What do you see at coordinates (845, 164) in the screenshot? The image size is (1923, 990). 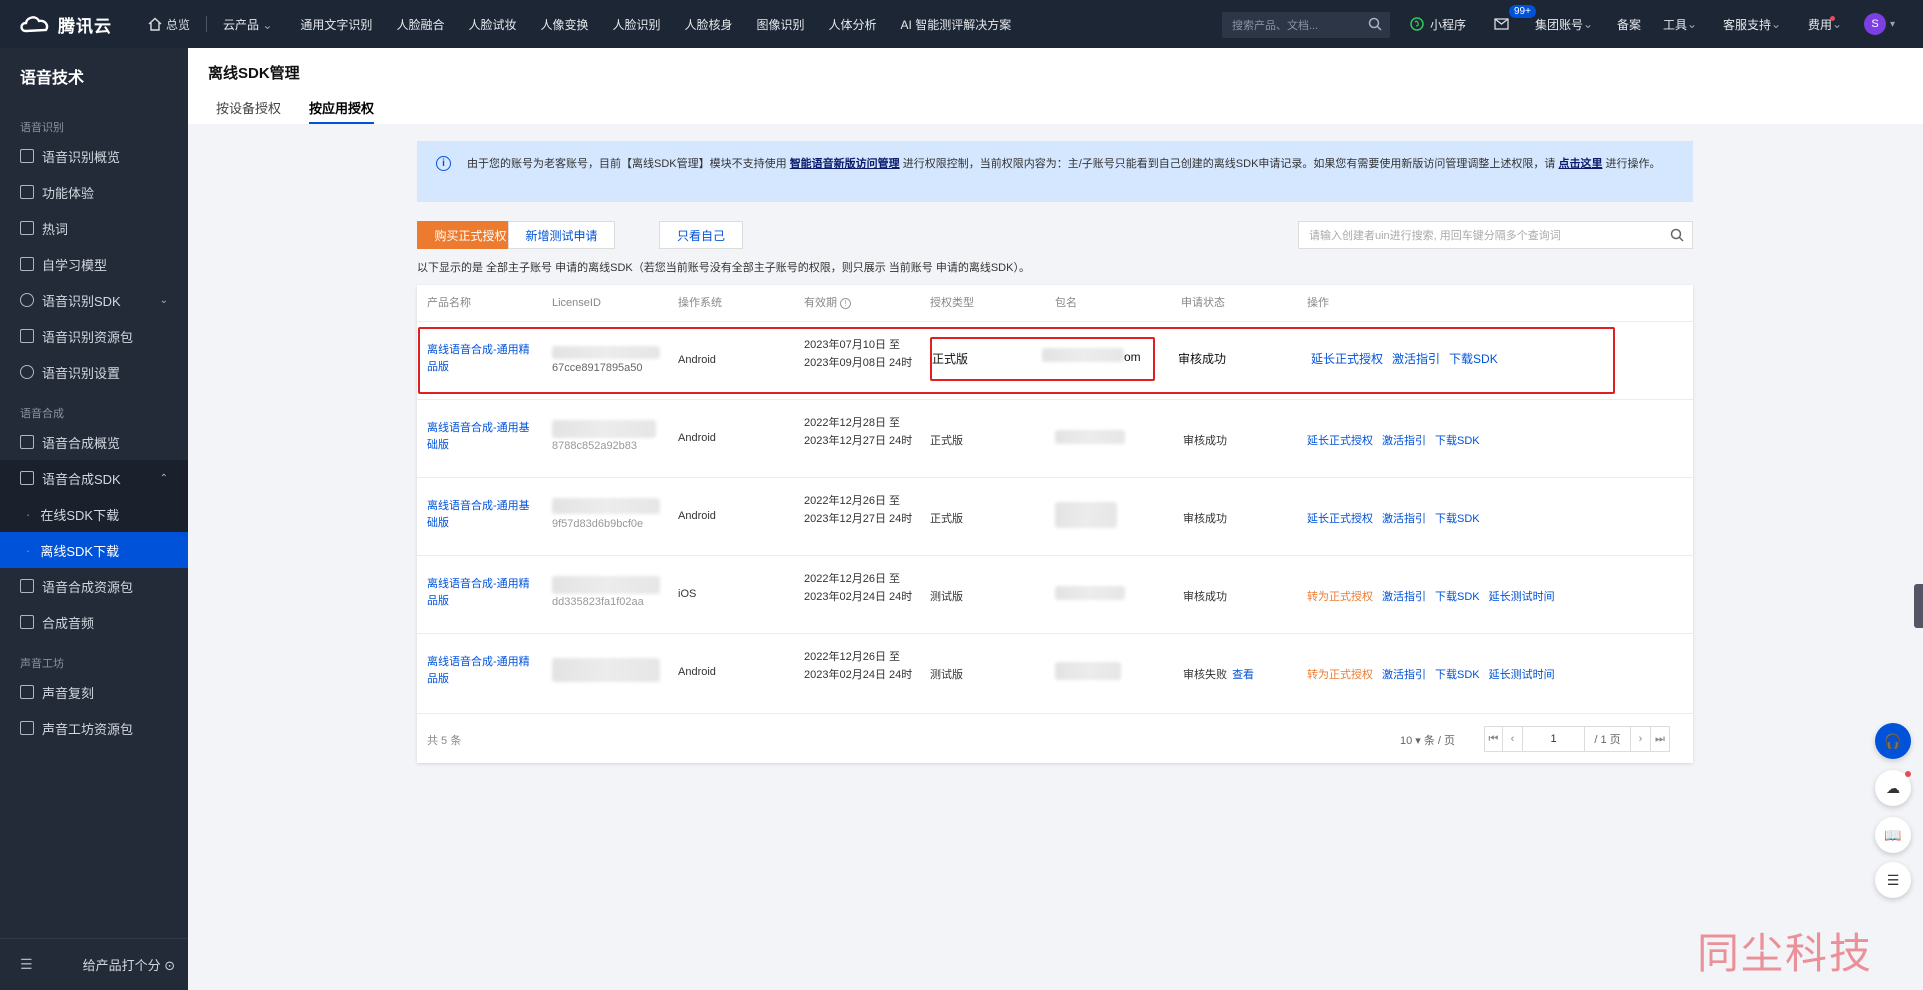 I see `new-access-mgmt-link: 智能语音新版访问管理` at bounding box center [845, 164].